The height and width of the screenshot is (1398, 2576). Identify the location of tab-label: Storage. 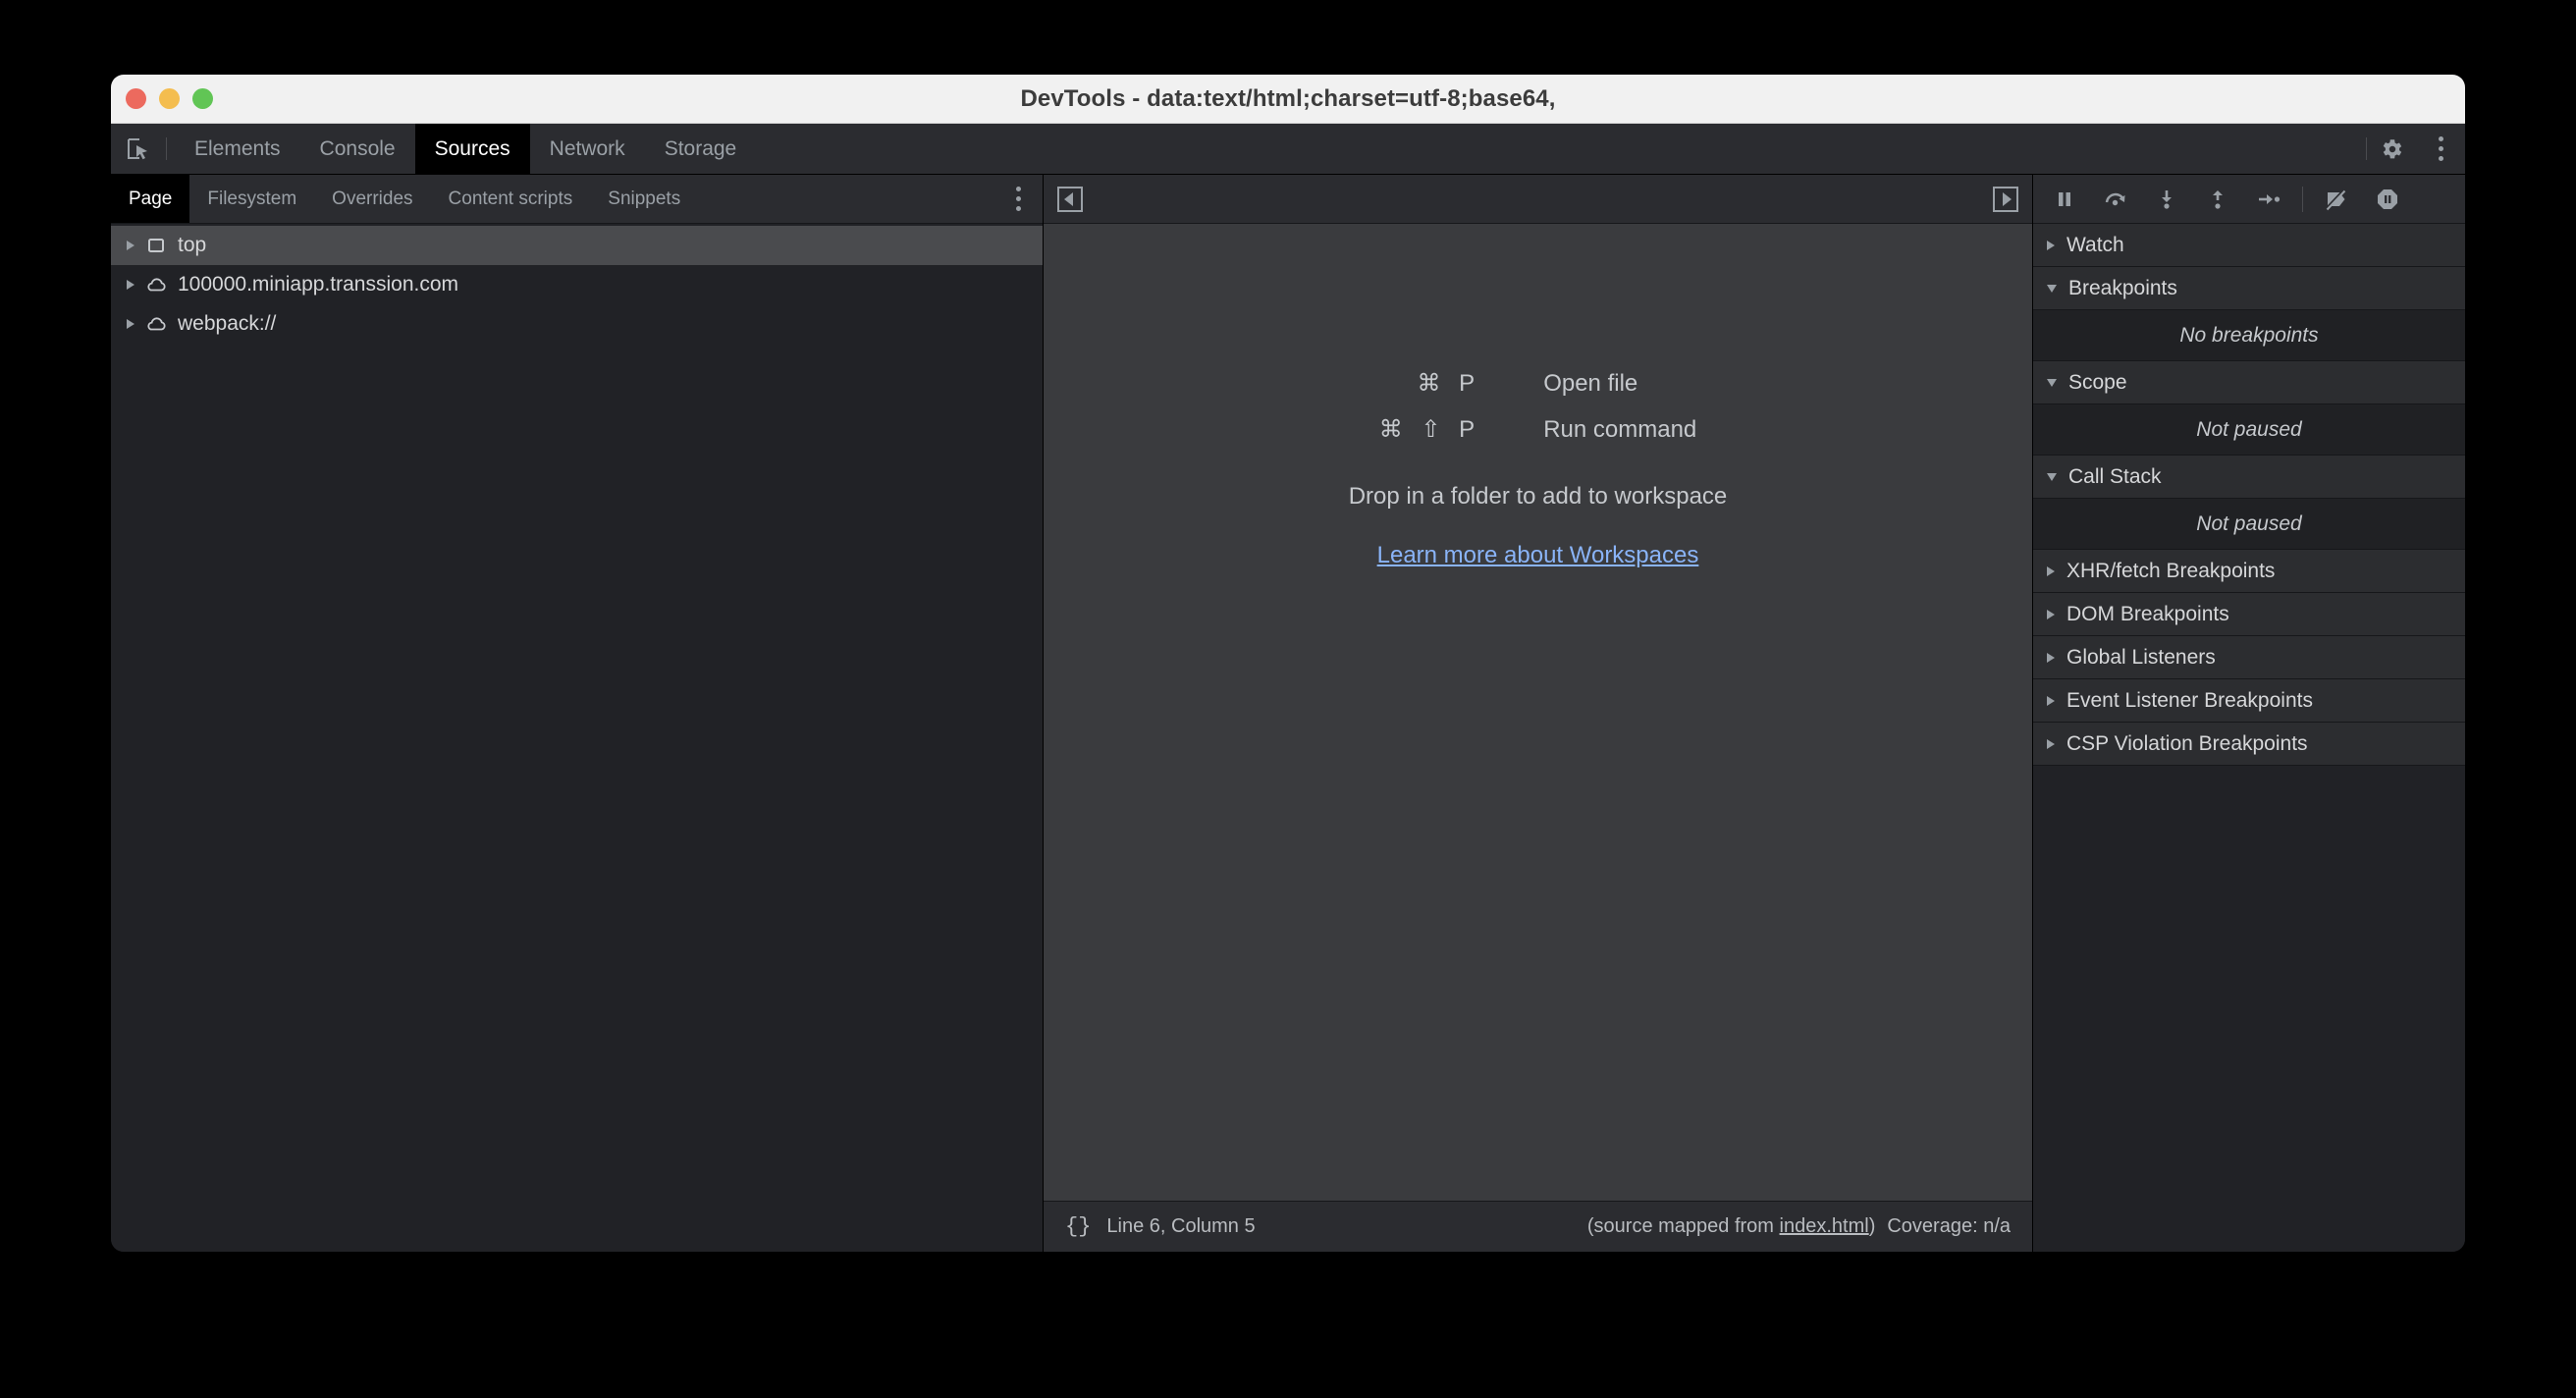
(700, 148).